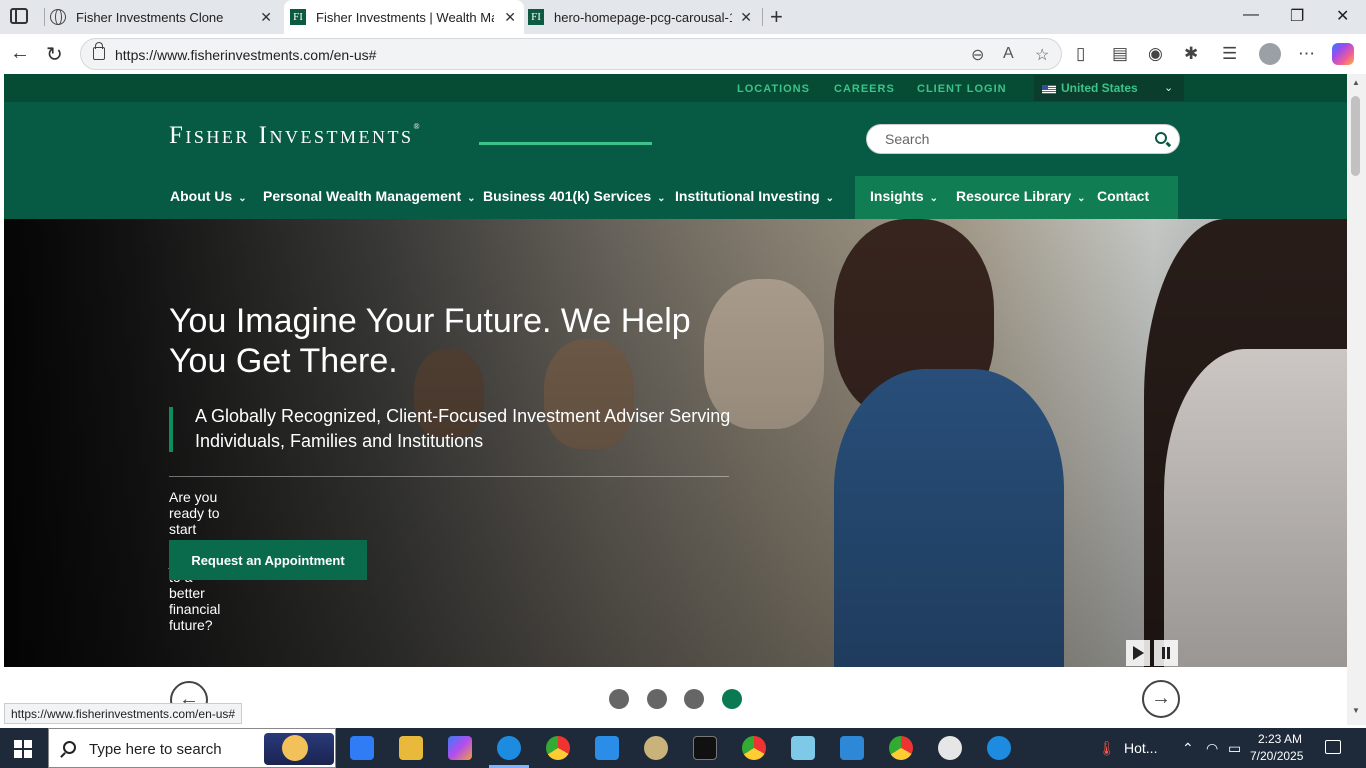  I want to click on store-app-icon, so click(362, 748).